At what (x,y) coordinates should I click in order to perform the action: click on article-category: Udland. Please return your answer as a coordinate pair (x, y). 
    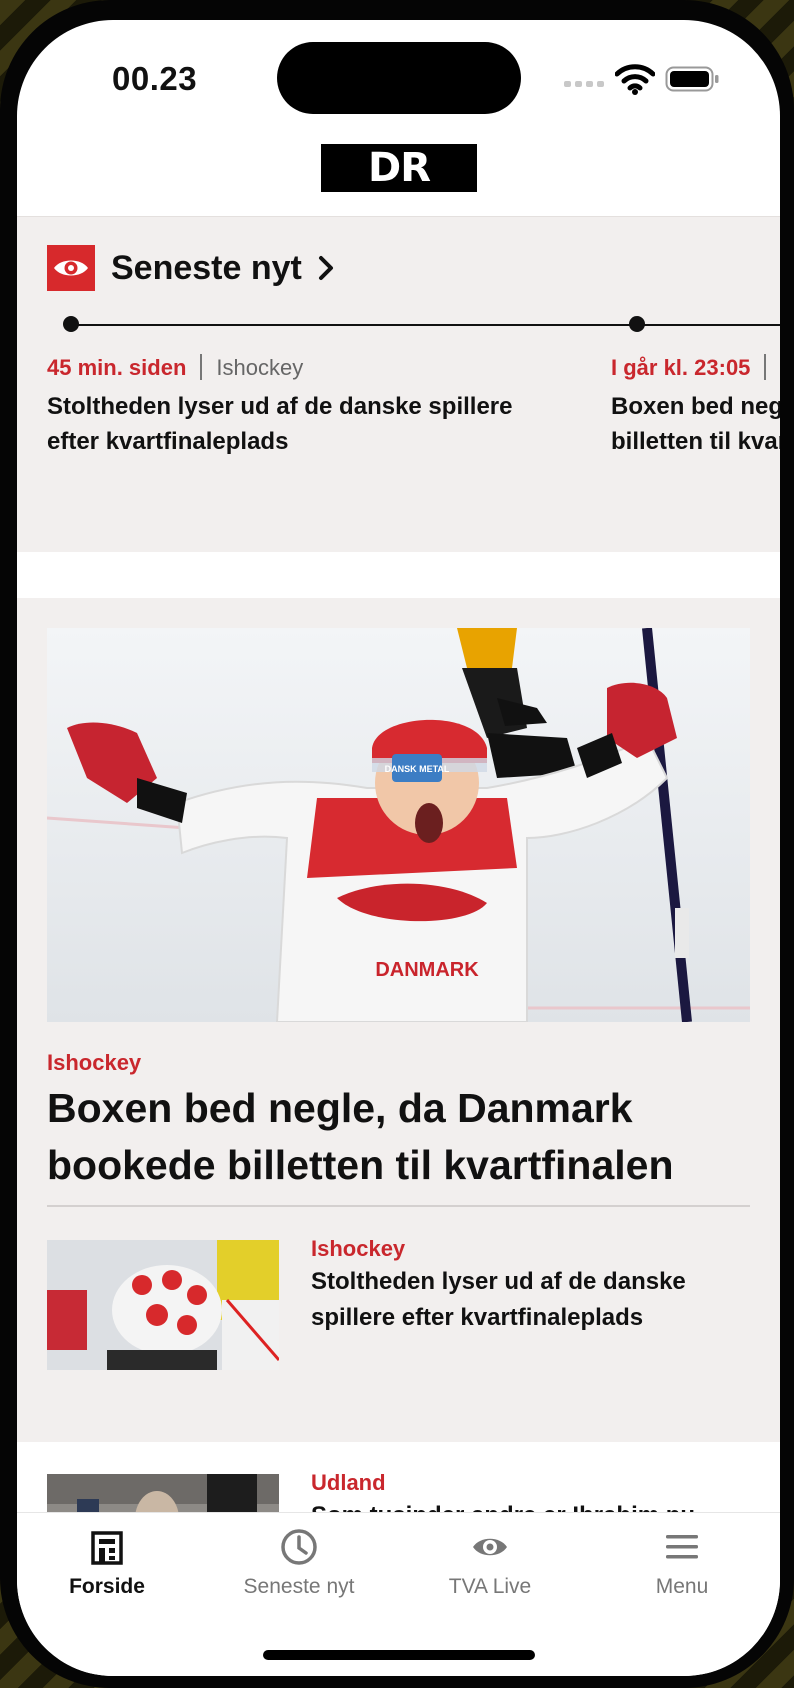
    Looking at the image, I should click on (348, 1482).